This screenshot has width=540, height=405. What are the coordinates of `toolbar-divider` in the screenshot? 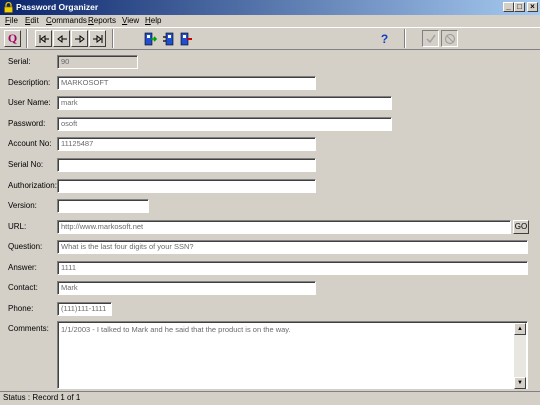 It's located at (270, 27).